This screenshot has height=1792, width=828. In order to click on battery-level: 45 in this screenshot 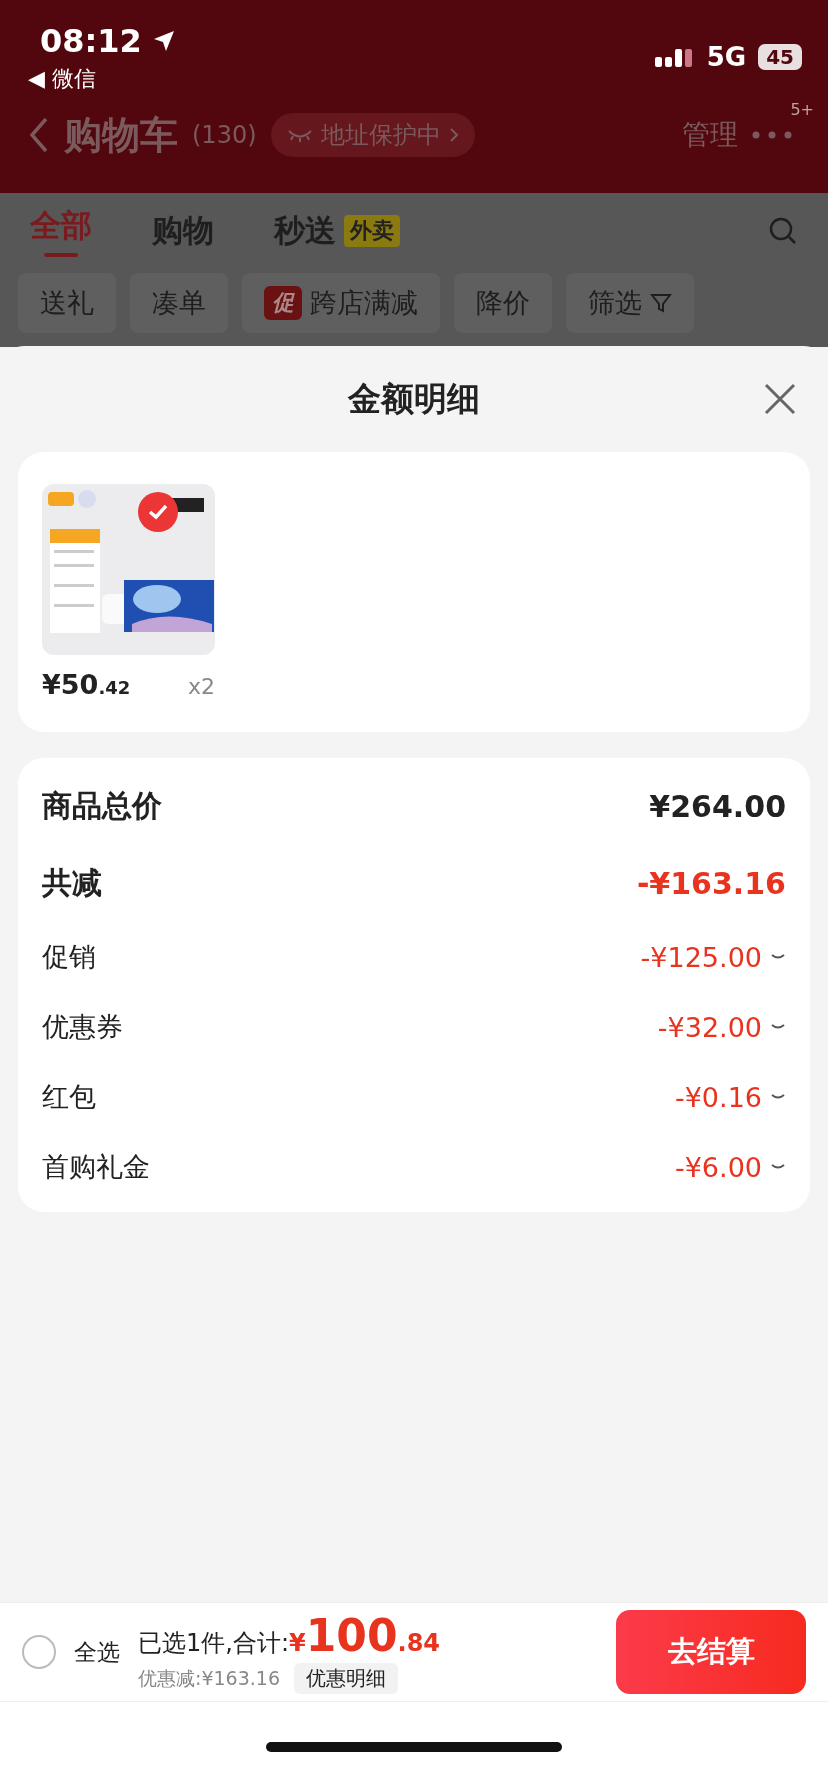, I will do `click(780, 57)`.